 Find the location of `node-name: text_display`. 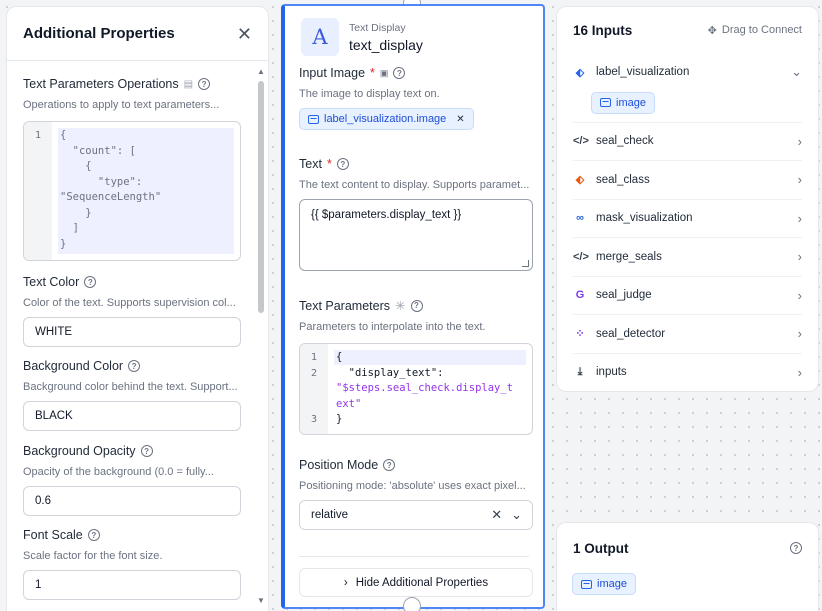

node-name: text_display is located at coordinates (386, 44).